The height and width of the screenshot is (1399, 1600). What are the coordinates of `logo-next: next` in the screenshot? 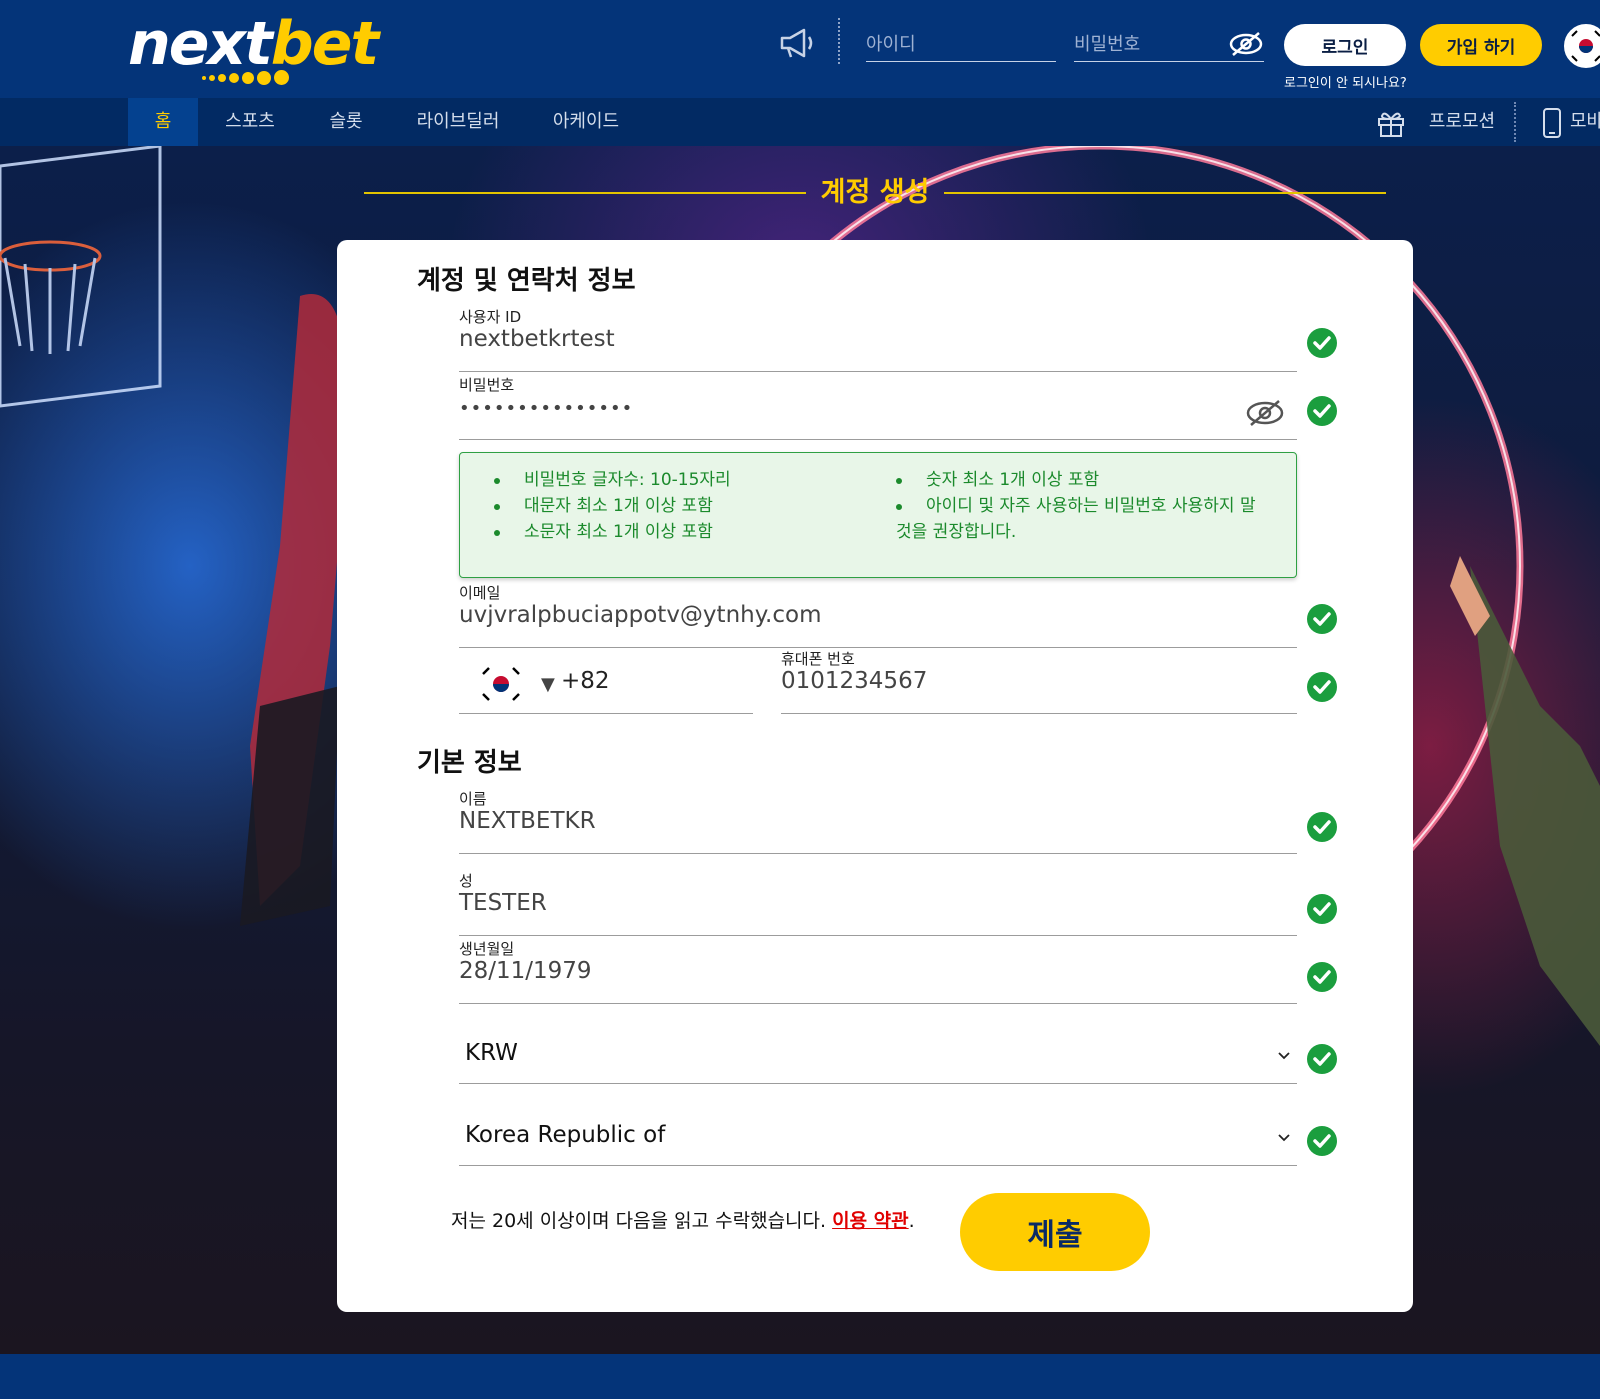 It's located at (200, 44).